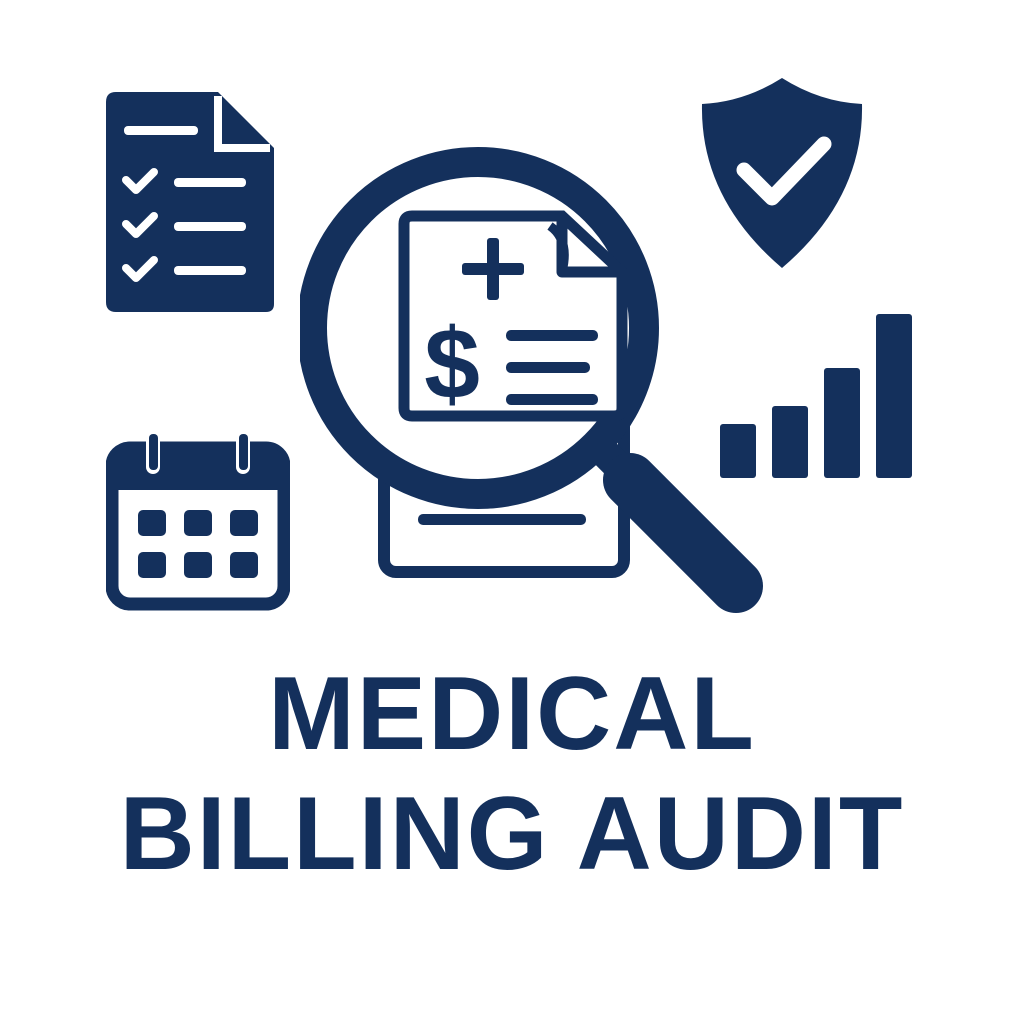  Describe the element at coordinates (513, 316) in the screenshot. I see `bill-document-icon: $` at that location.